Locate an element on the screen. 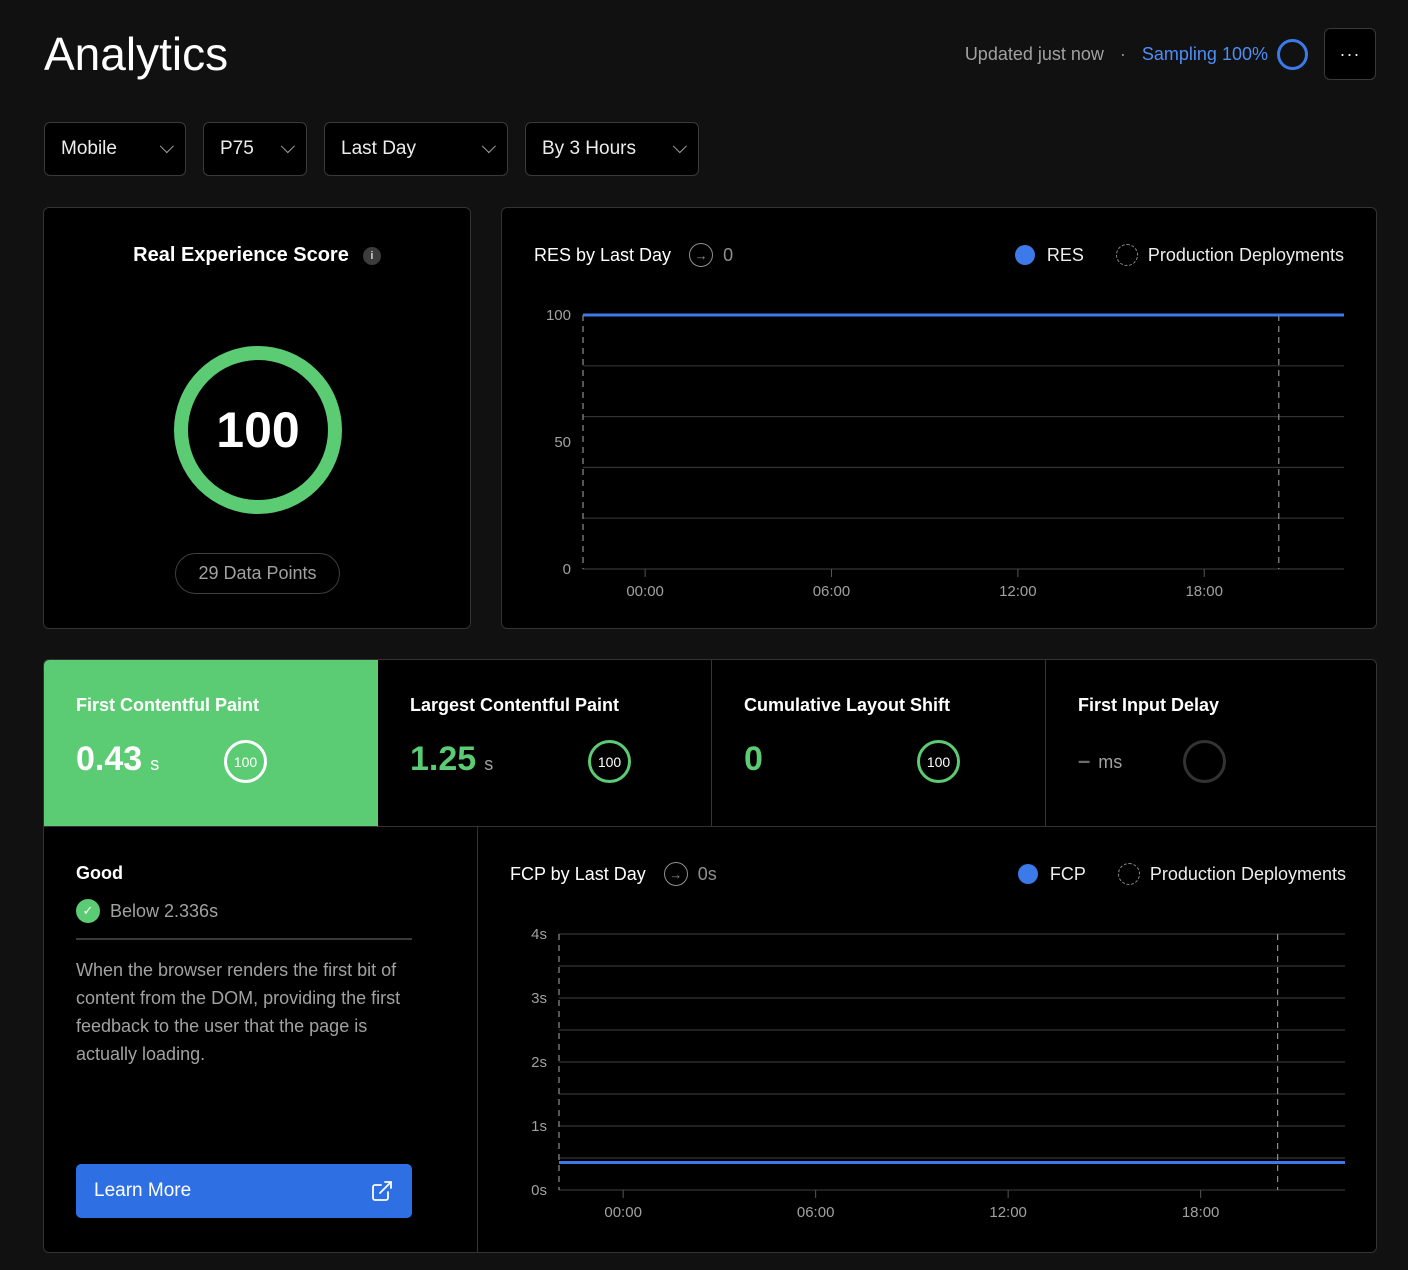  y-tick-label: 100 is located at coordinates (558, 315).